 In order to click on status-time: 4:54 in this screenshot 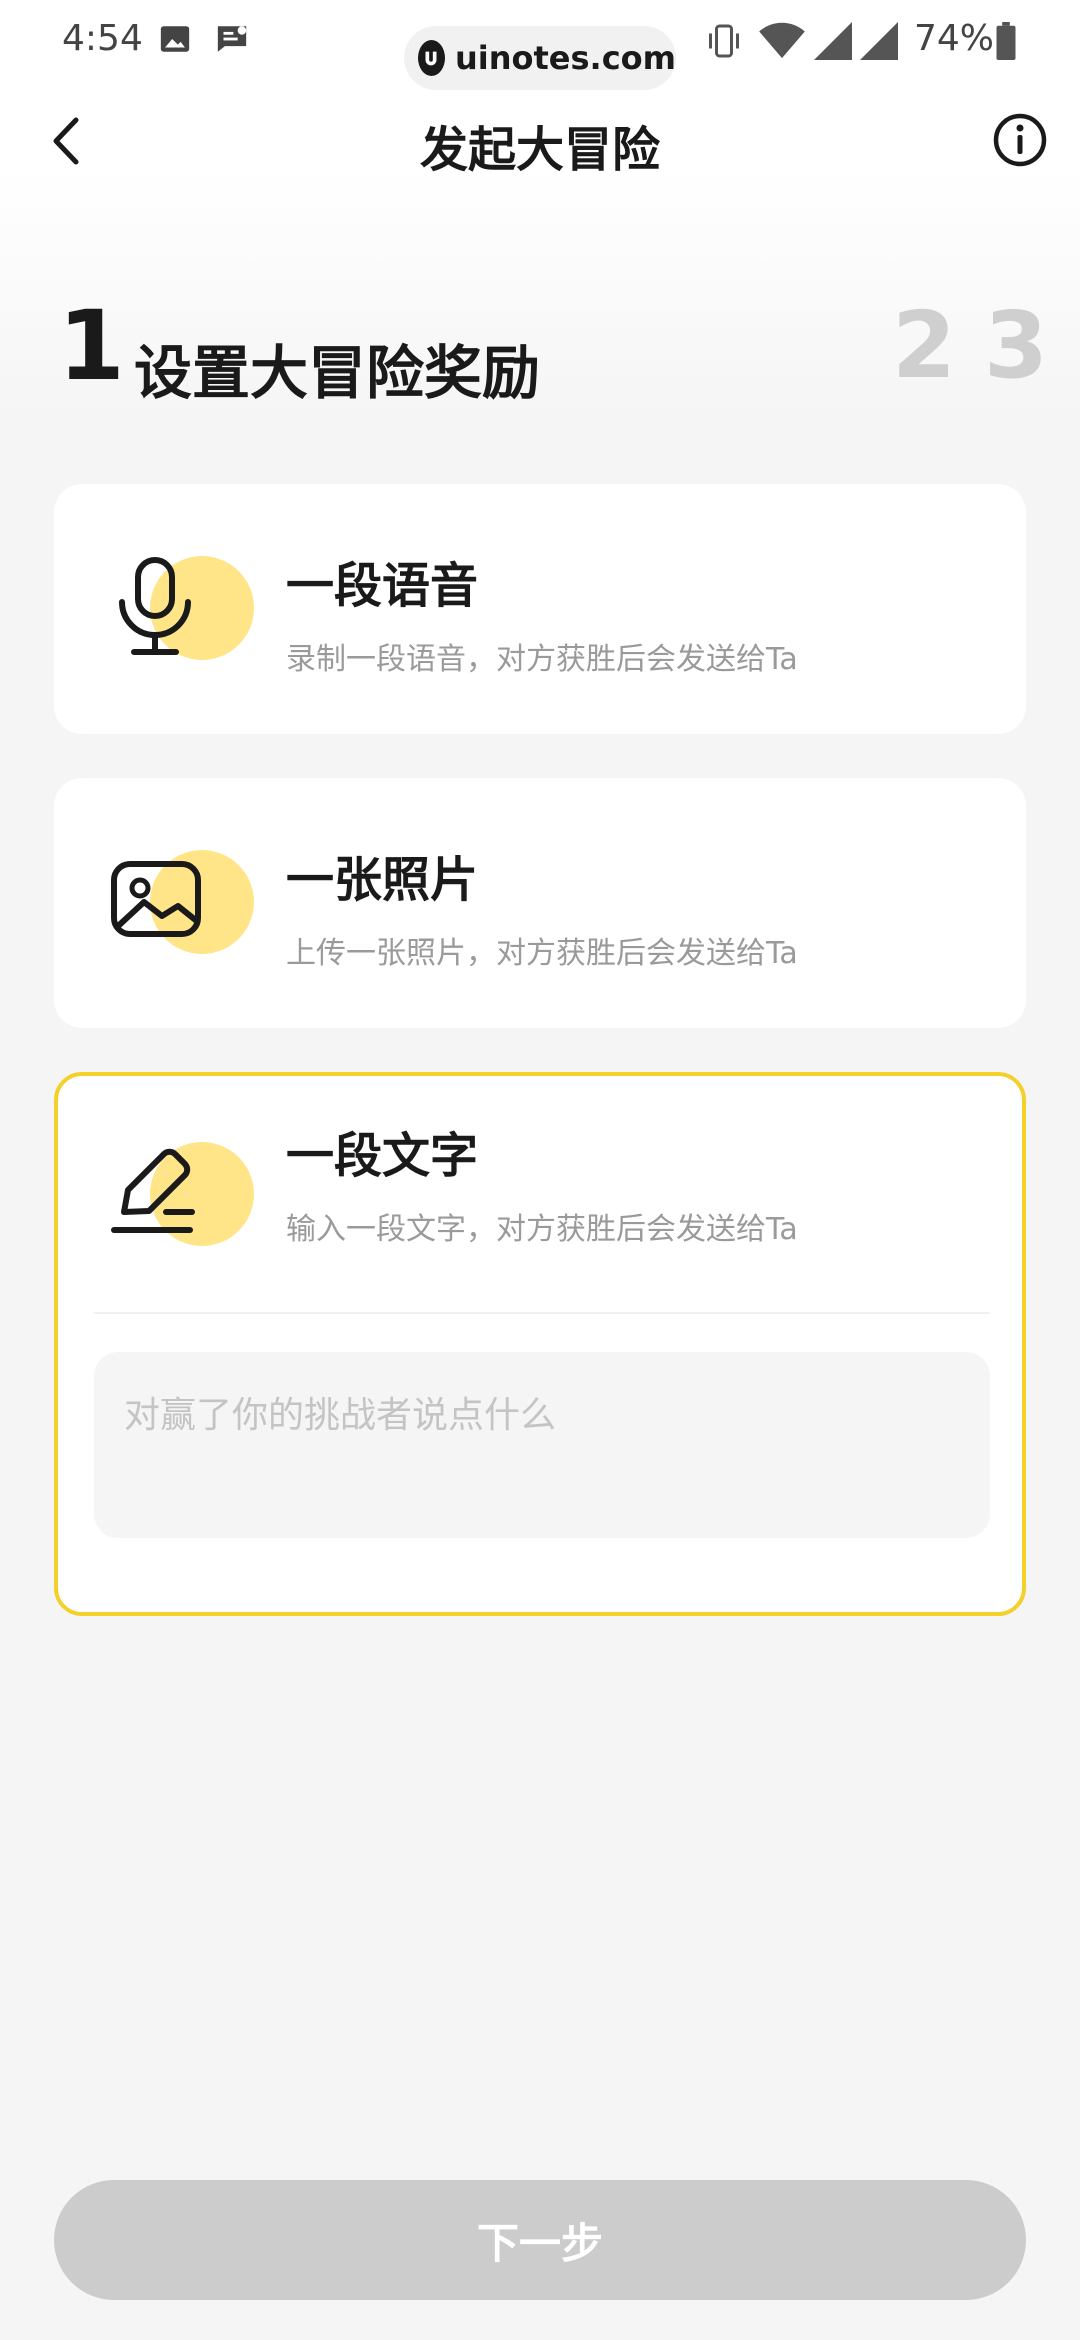, I will do `click(102, 38)`.